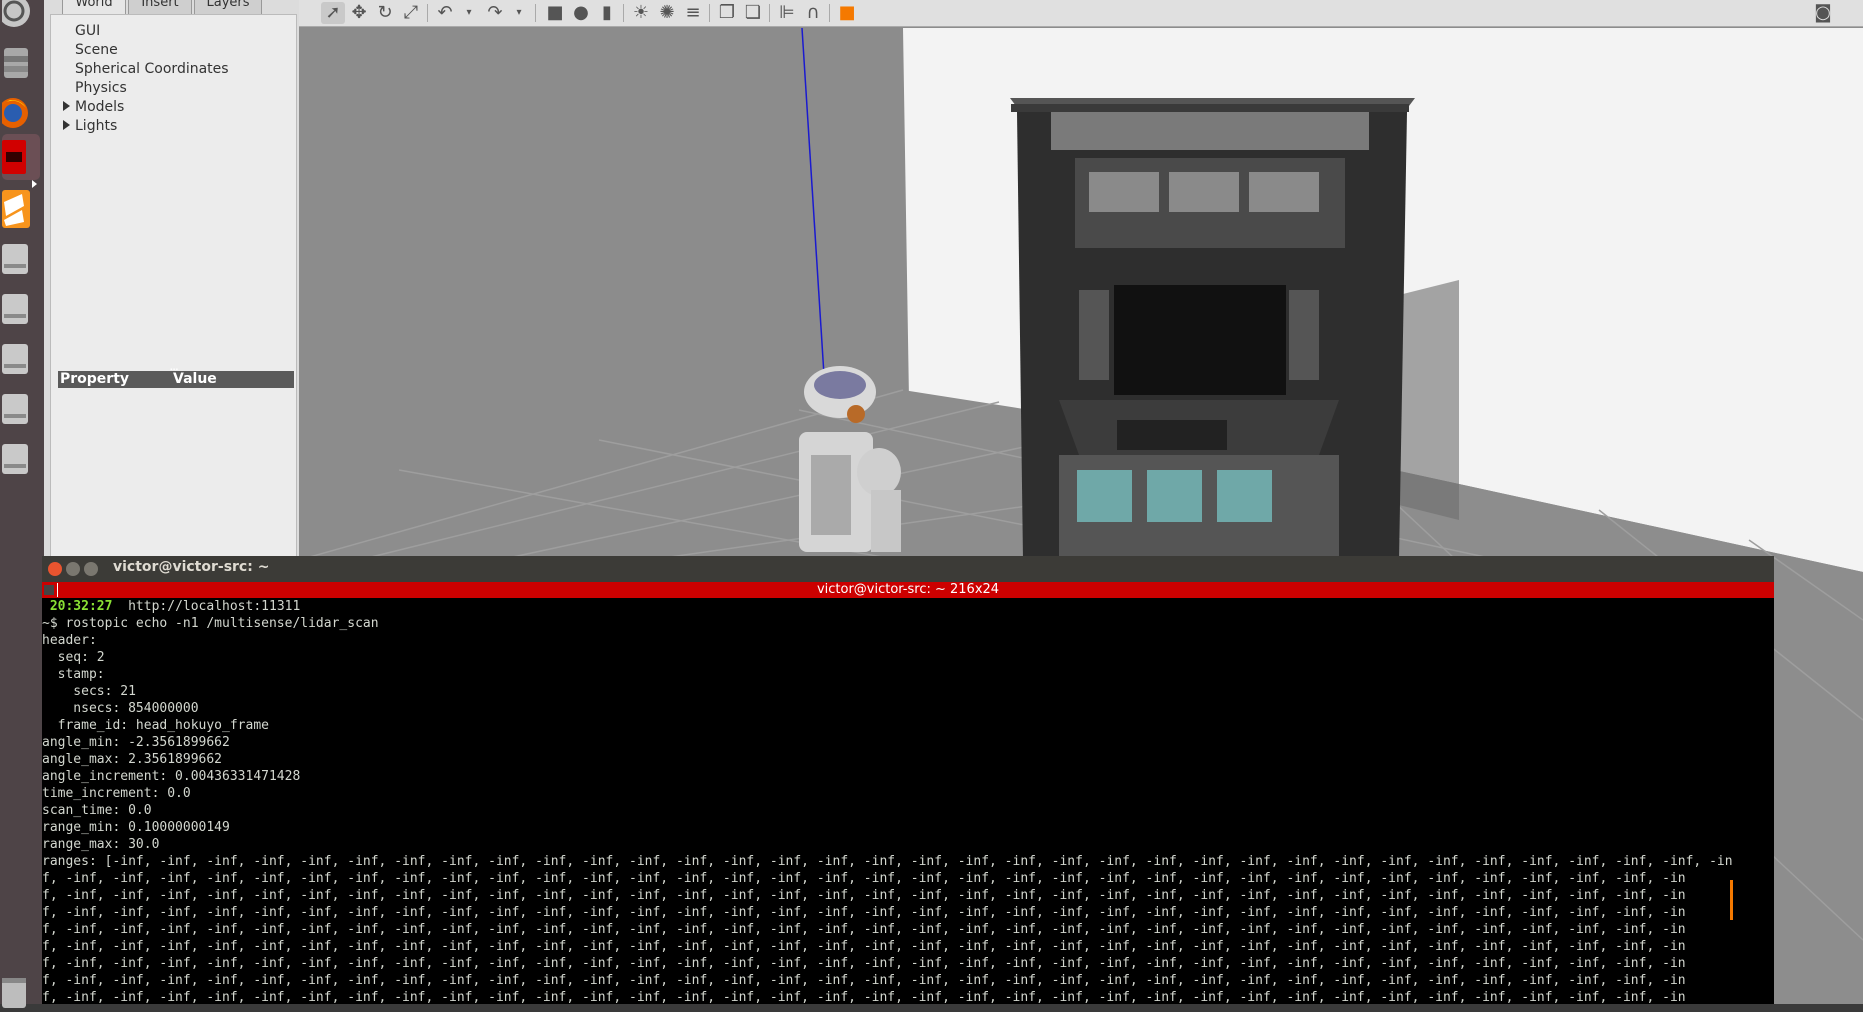 The width and height of the screenshot is (1863, 1012). I want to click on box-shape-icon: ■, so click(555, 13).